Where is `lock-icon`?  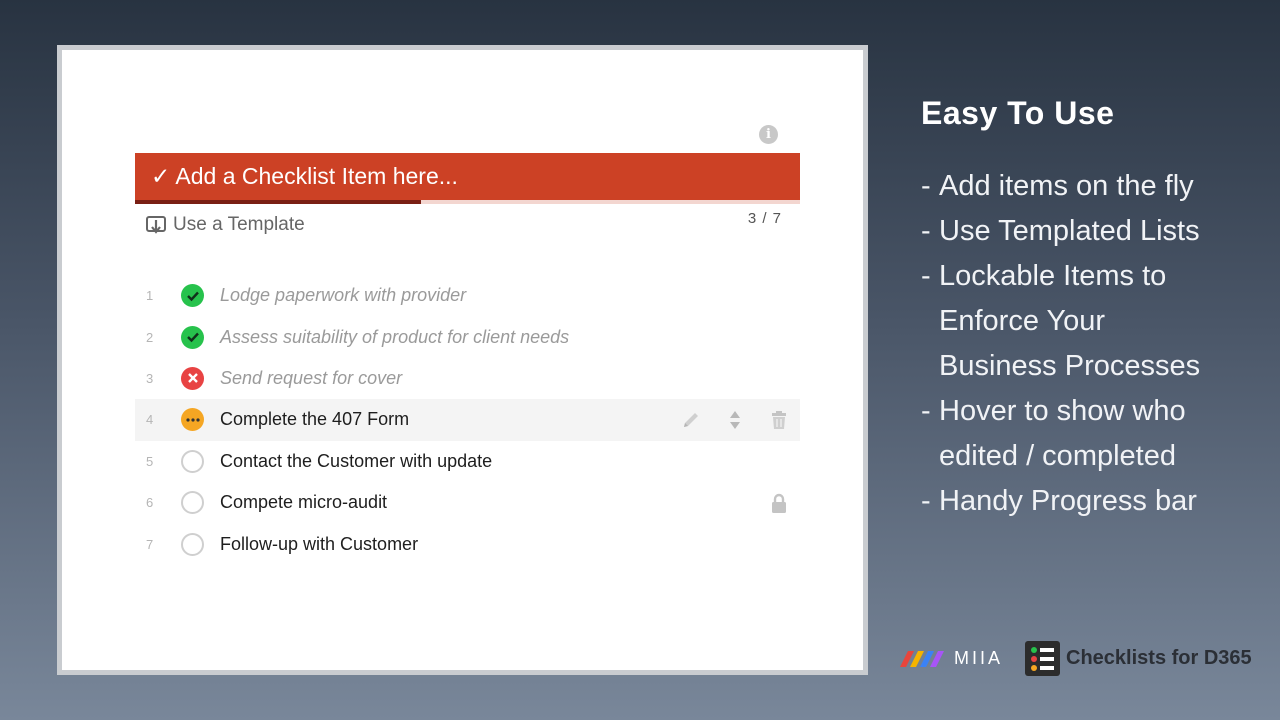
lock-icon is located at coordinates (779, 503).